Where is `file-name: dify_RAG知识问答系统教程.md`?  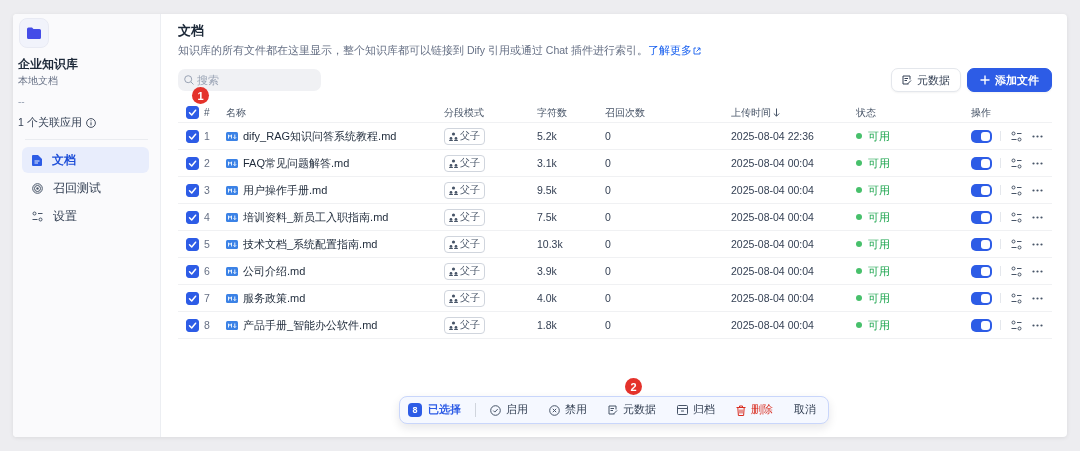 file-name: dify_RAG知识问答系统教程.md is located at coordinates (320, 136).